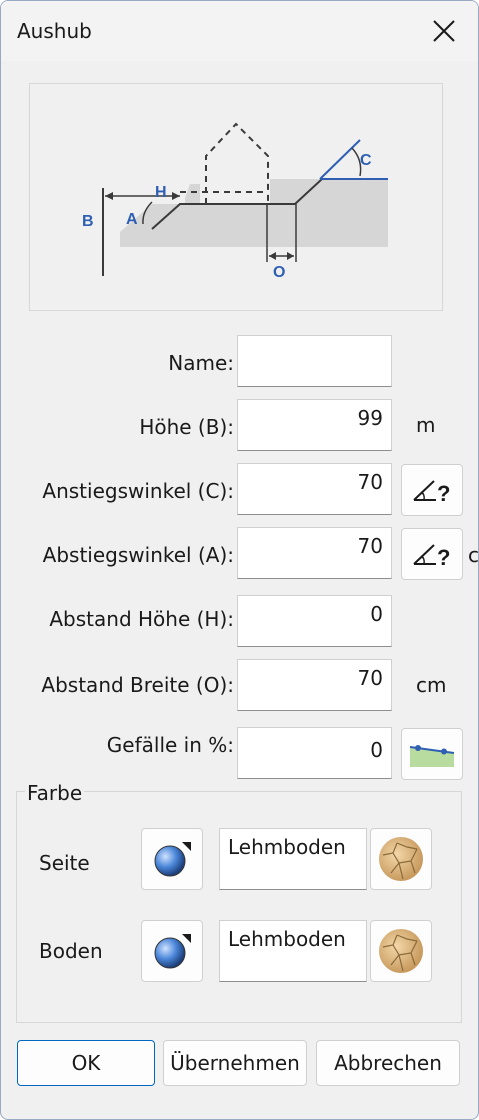 The image size is (479, 1120). Describe the element at coordinates (314, 489) in the screenshot. I see `anstiegswinkel-field: 70` at that location.